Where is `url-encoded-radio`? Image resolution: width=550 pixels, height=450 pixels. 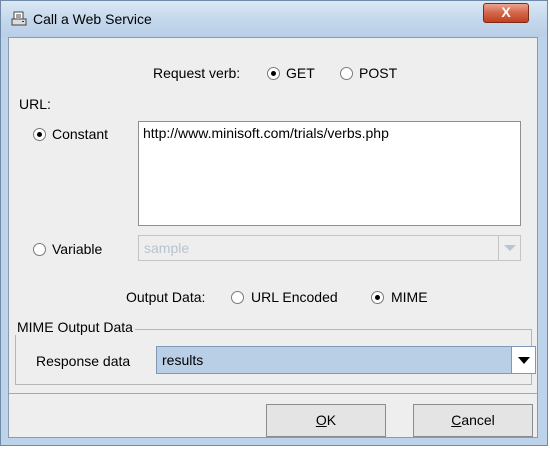
url-encoded-radio is located at coordinates (237, 297).